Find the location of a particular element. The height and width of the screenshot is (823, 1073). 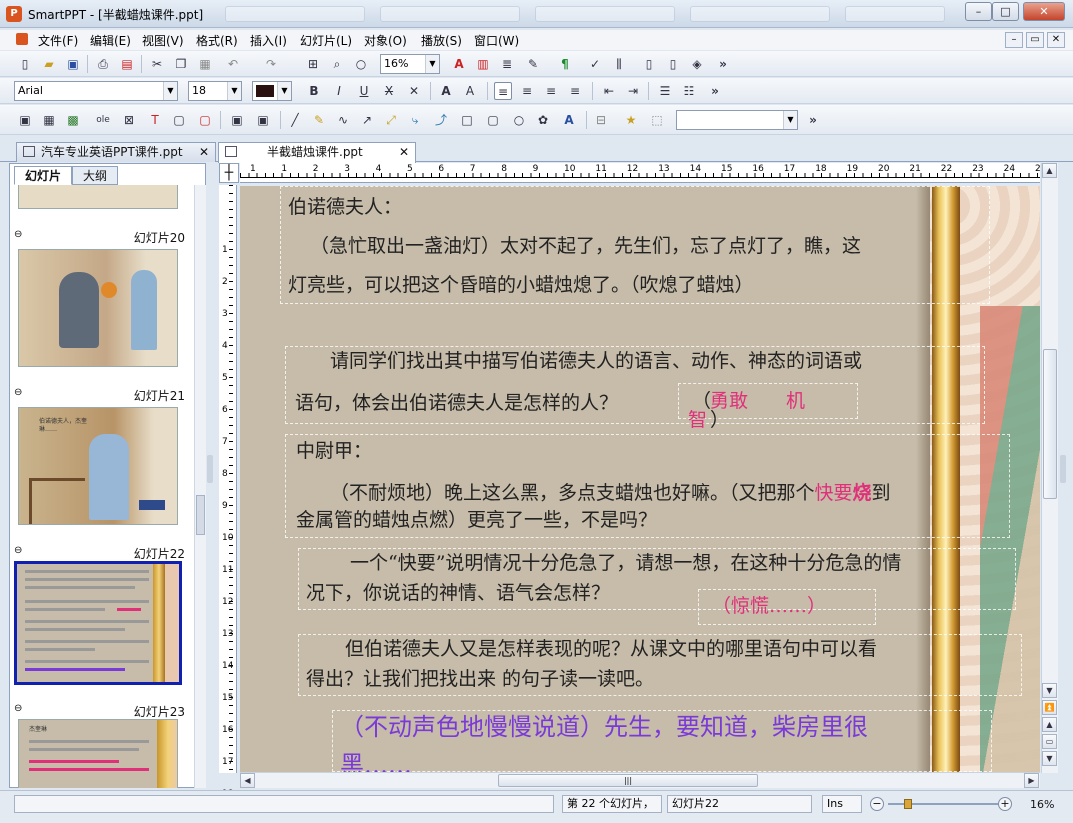

zoom-combo: 16% ▼ is located at coordinates (410, 64).